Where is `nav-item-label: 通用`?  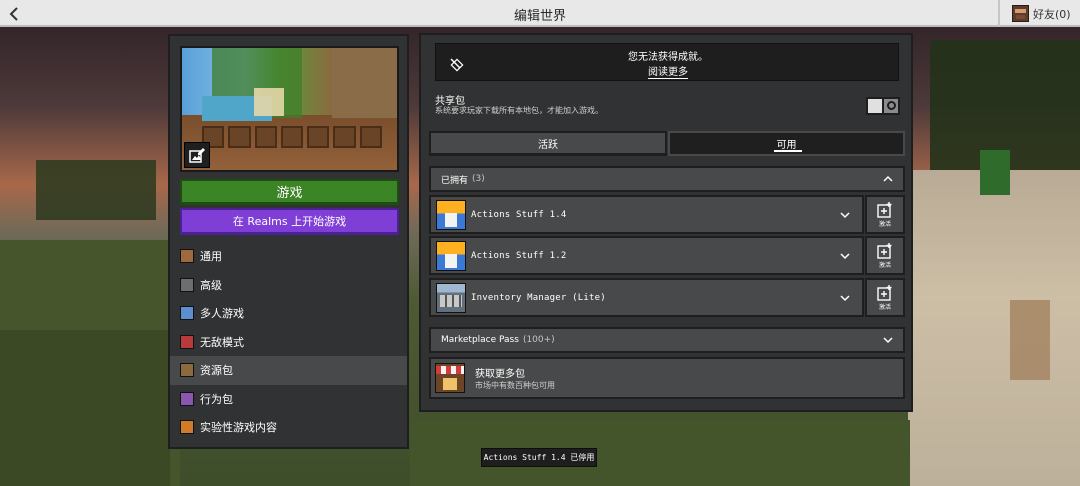
nav-item-label: 通用 is located at coordinates (211, 257).